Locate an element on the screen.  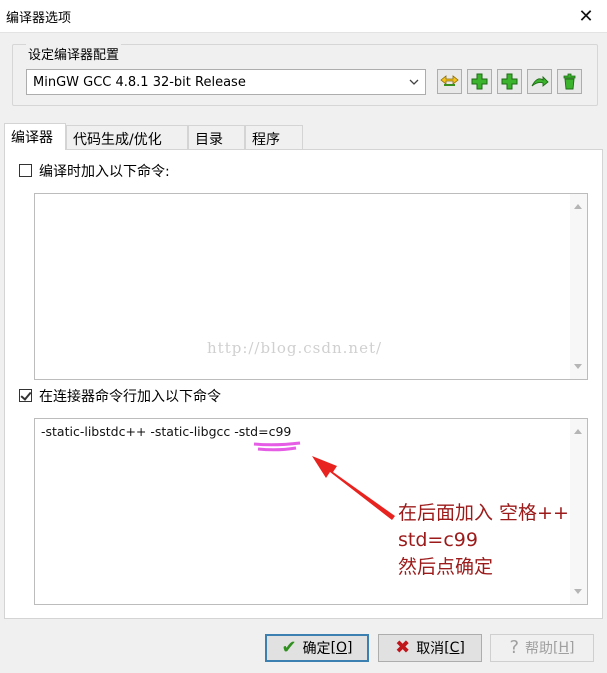
x-icon: ✖ is located at coordinates (403, 647).